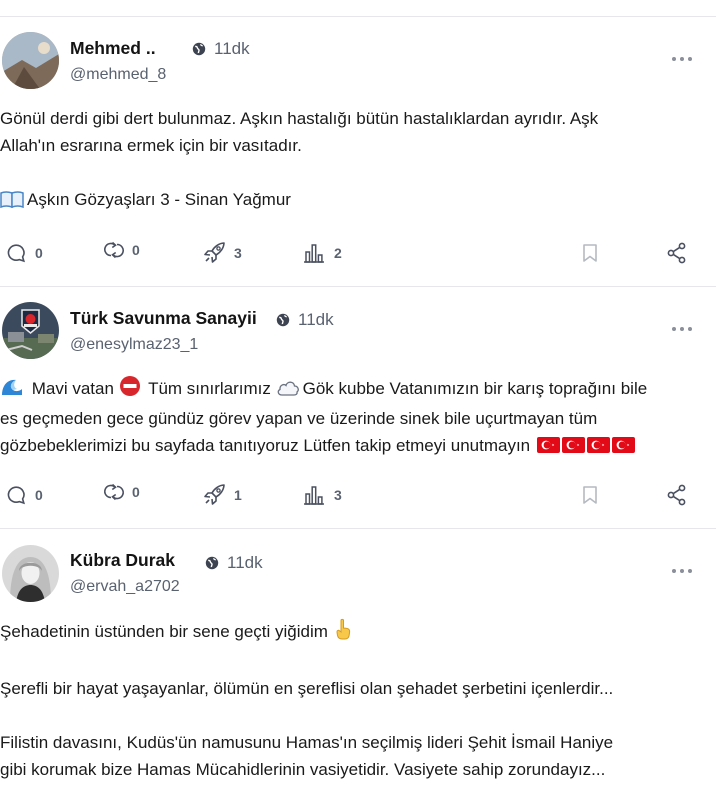 The width and height of the screenshot is (716, 793). I want to click on boost-count: 1, so click(238, 495).